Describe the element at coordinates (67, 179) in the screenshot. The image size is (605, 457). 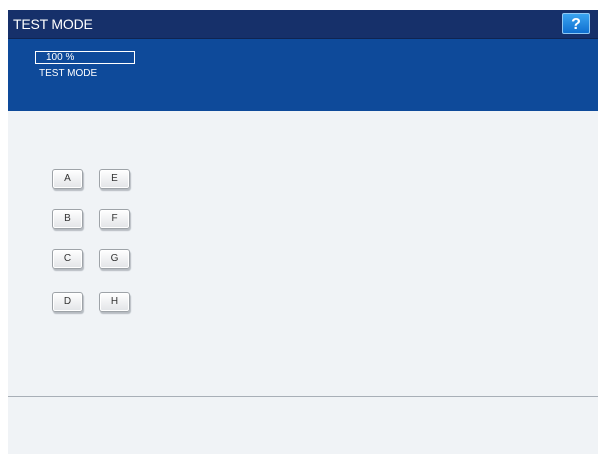
I see `key-button-a: A` at that location.